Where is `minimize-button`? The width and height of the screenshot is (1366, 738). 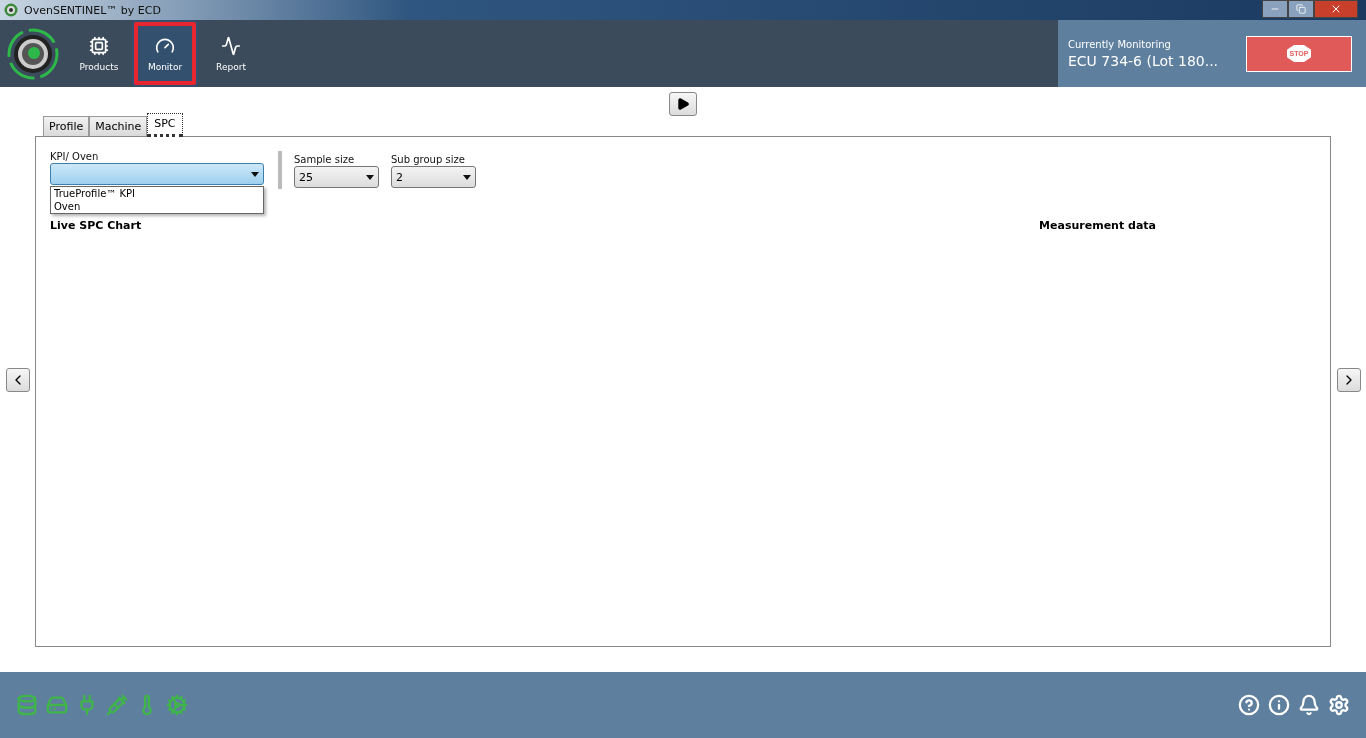 minimize-button is located at coordinates (1275, 9).